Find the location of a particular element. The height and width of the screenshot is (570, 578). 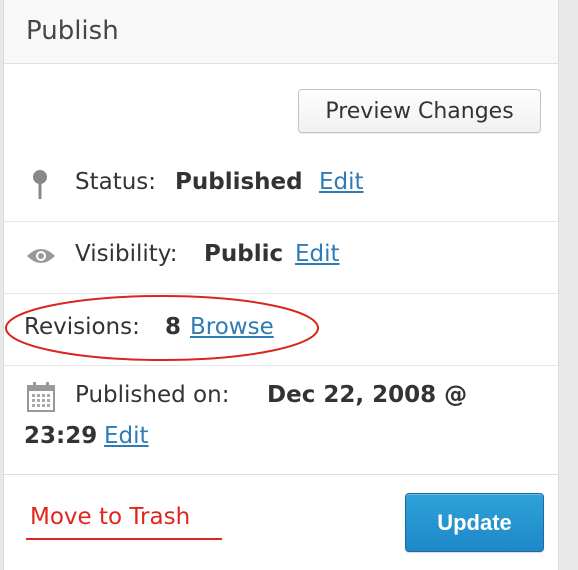

visibility-edit-link: Edit is located at coordinates (317, 254).